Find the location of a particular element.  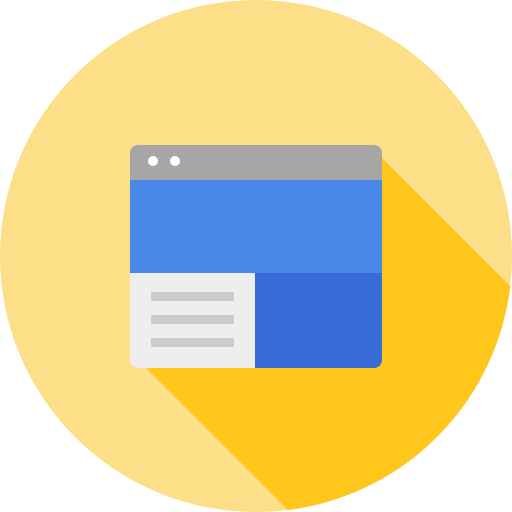

window-header-panel is located at coordinates (256, 226).